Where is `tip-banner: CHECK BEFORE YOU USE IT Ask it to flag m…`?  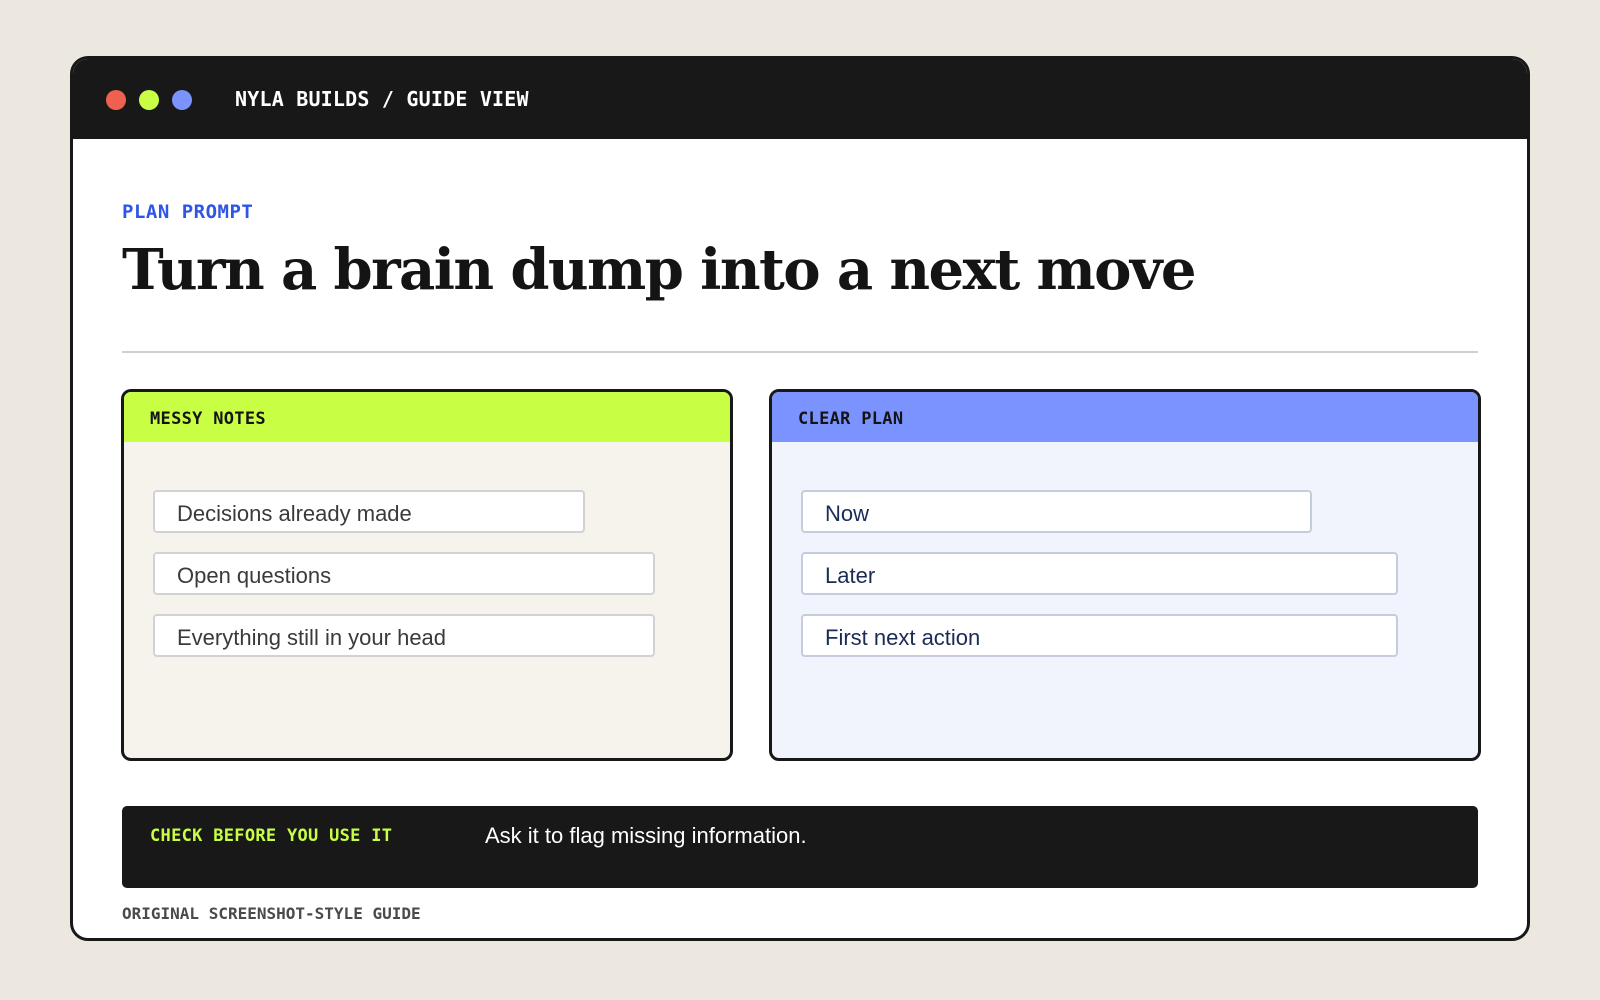
tip-banner: CHECK BEFORE YOU USE IT Ask it to flag m… is located at coordinates (800, 847).